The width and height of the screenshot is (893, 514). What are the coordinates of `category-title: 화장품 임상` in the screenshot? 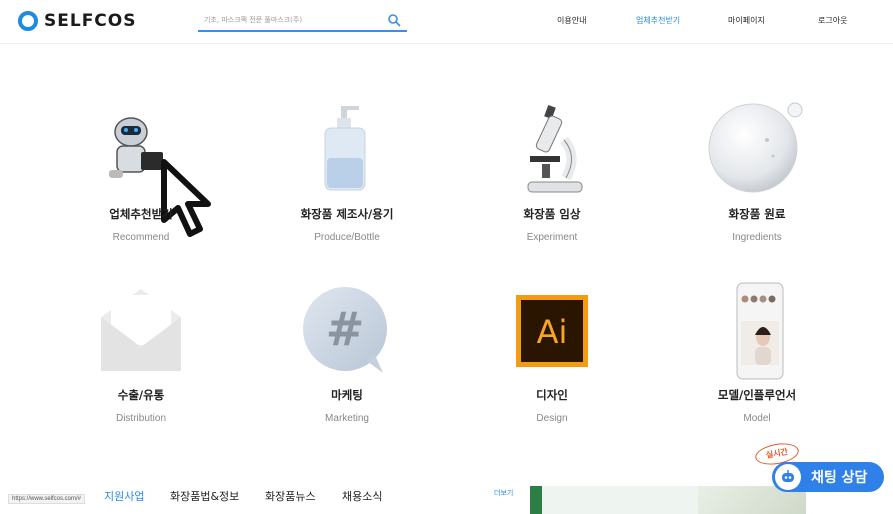 It's located at (552, 214).